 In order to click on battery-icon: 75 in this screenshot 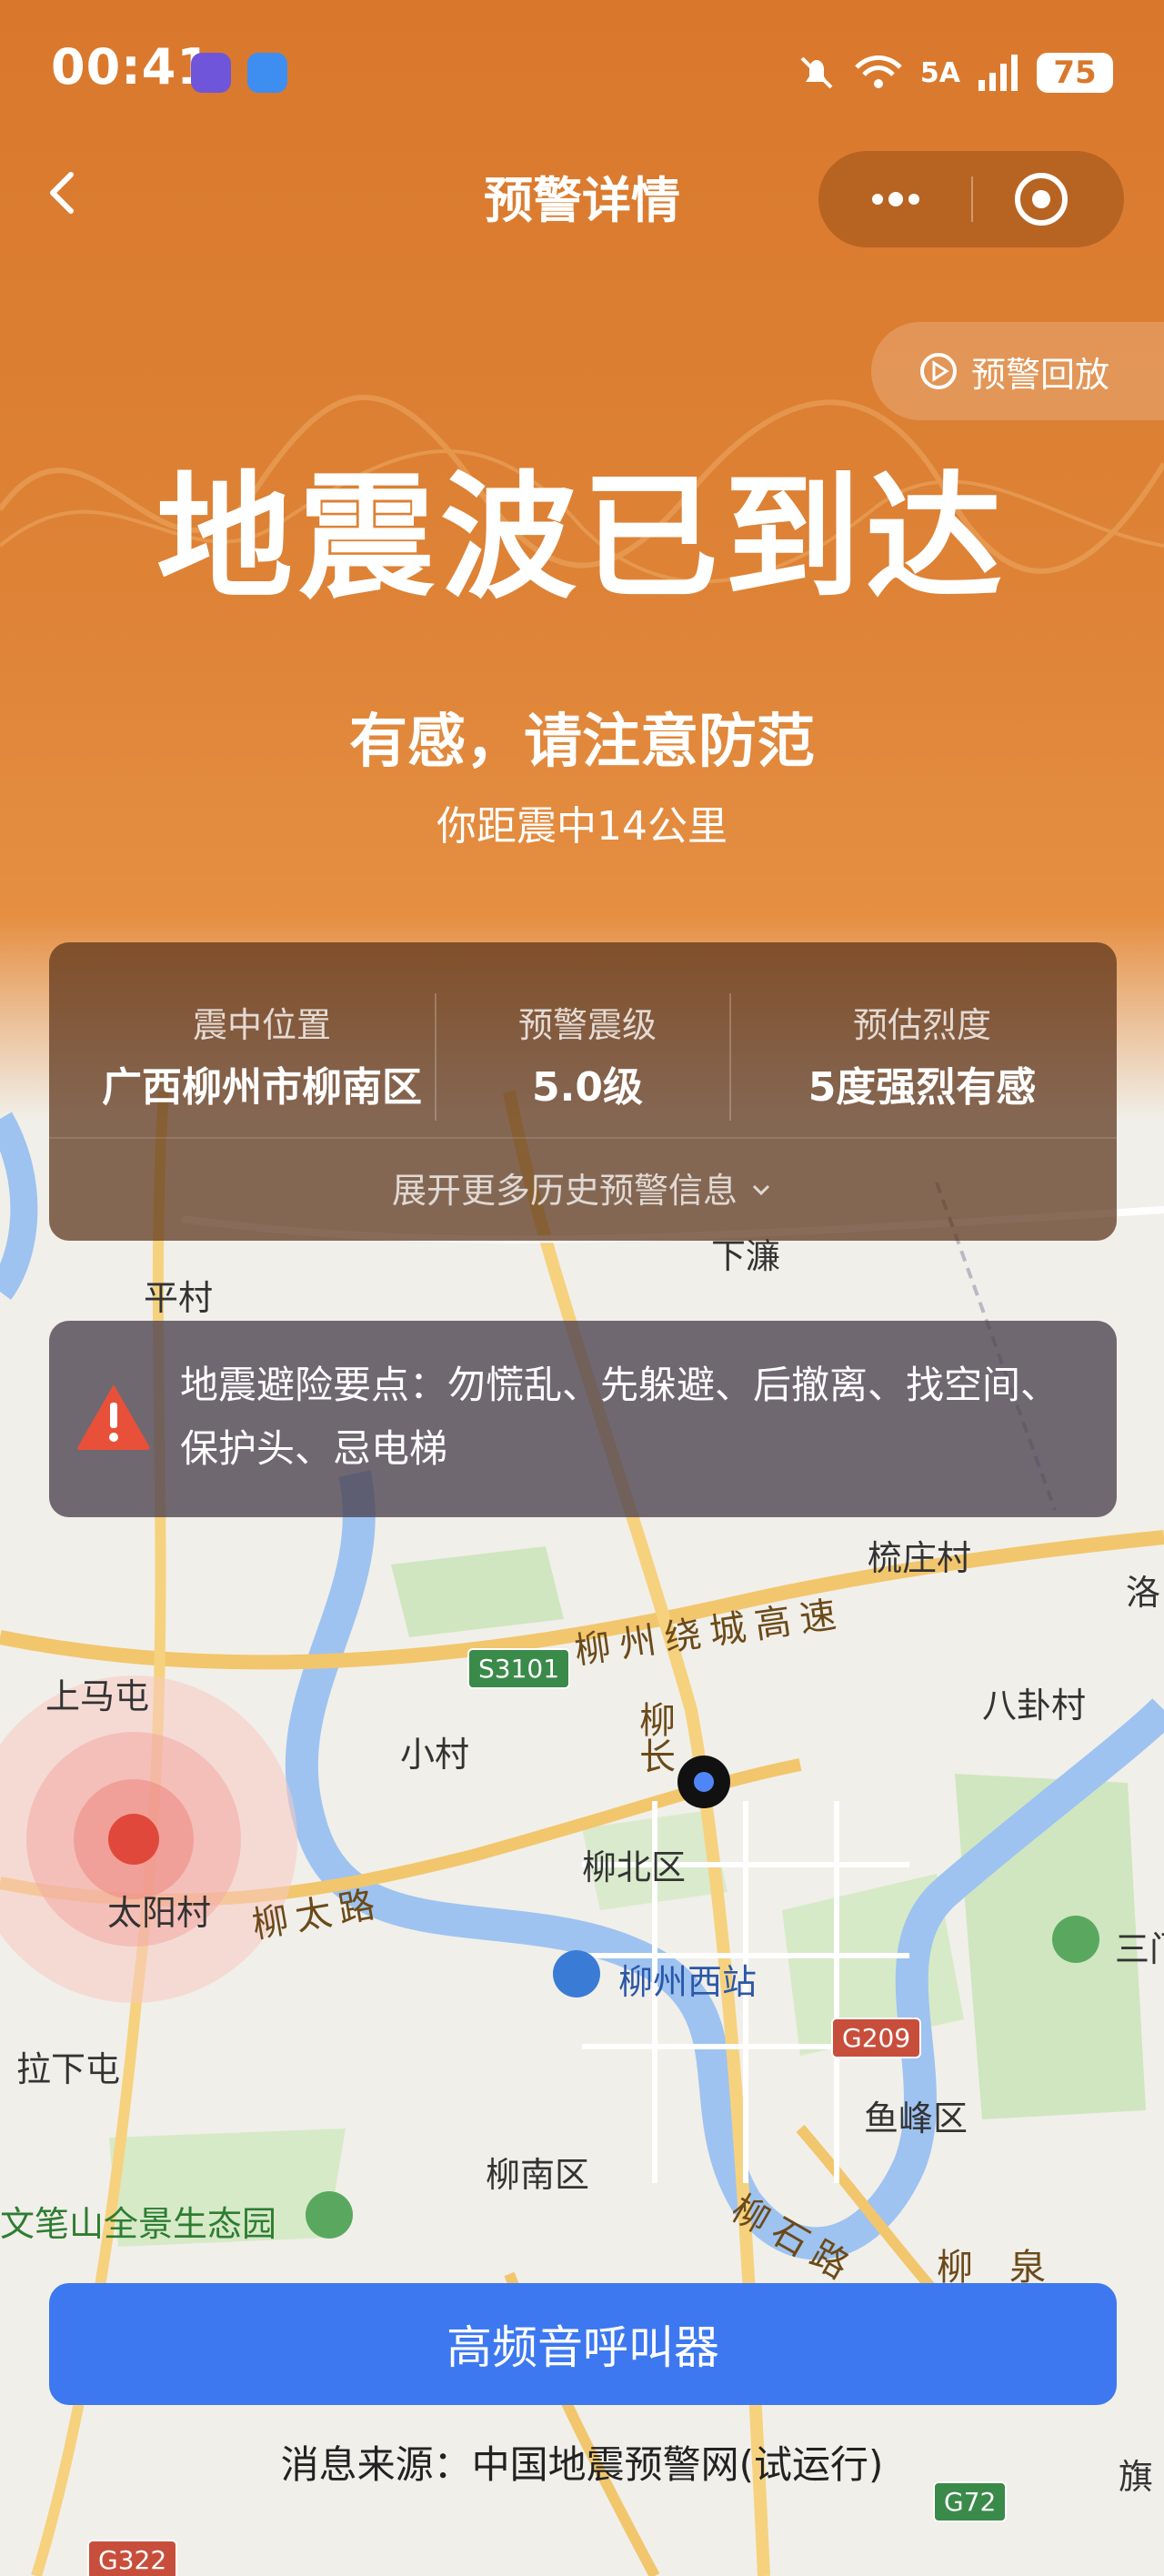, I will do `click(1075, 73)`.